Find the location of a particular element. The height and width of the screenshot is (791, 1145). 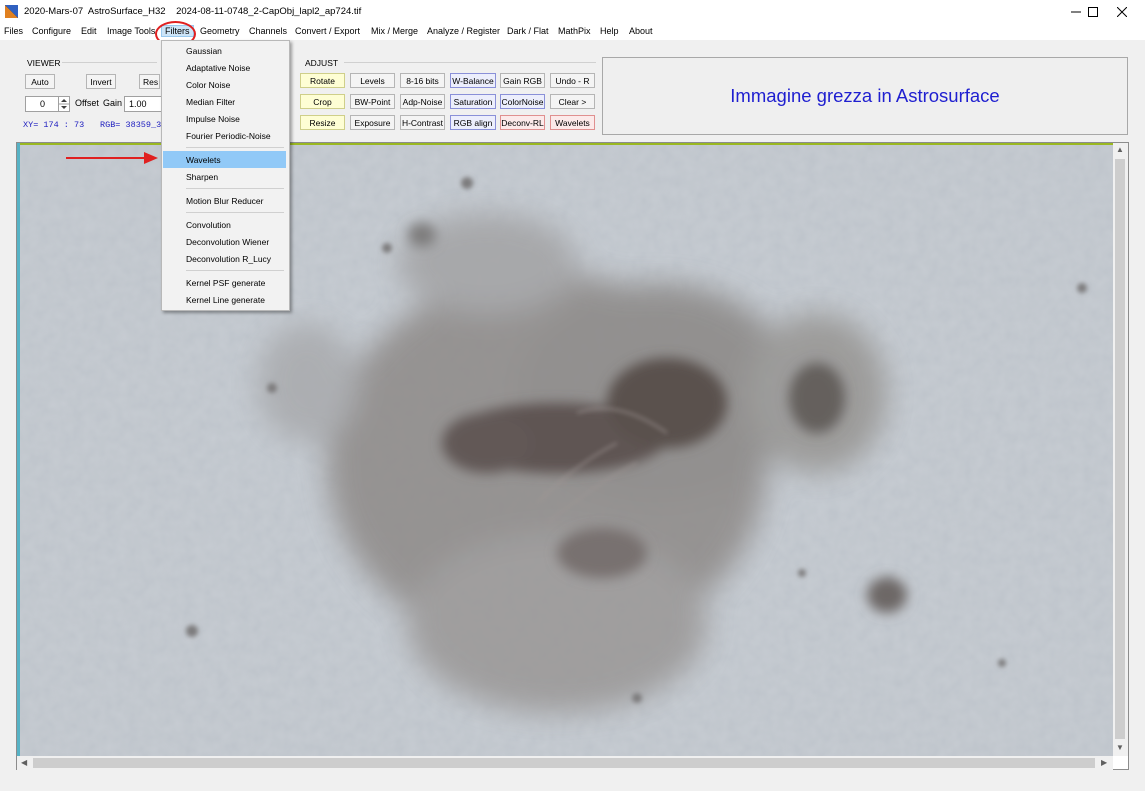

filter-deconvolution-rlucy: Deconvolution R_Lucy is located at coordinates (228, 259).